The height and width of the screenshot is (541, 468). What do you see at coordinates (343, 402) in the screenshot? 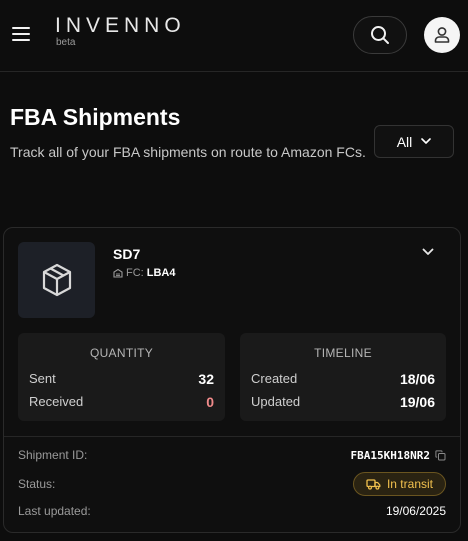
I see `updated-row: Updated 19/06` at bounding box center [343, 402].